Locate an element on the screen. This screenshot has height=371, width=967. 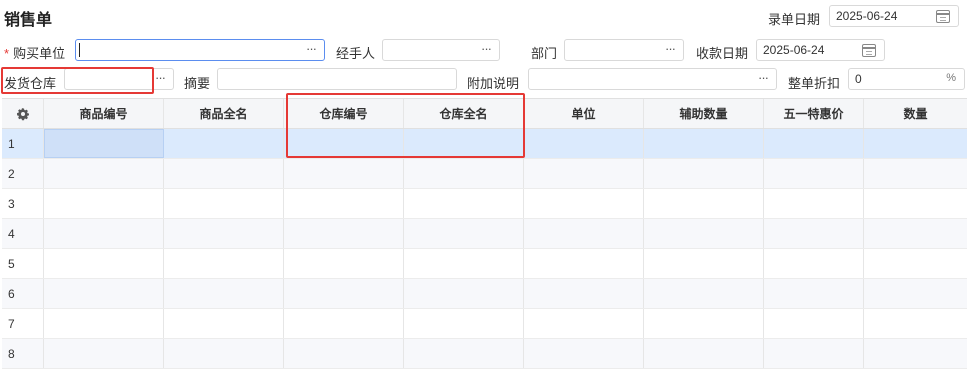
summary-field is located at coordinates (337, 79).